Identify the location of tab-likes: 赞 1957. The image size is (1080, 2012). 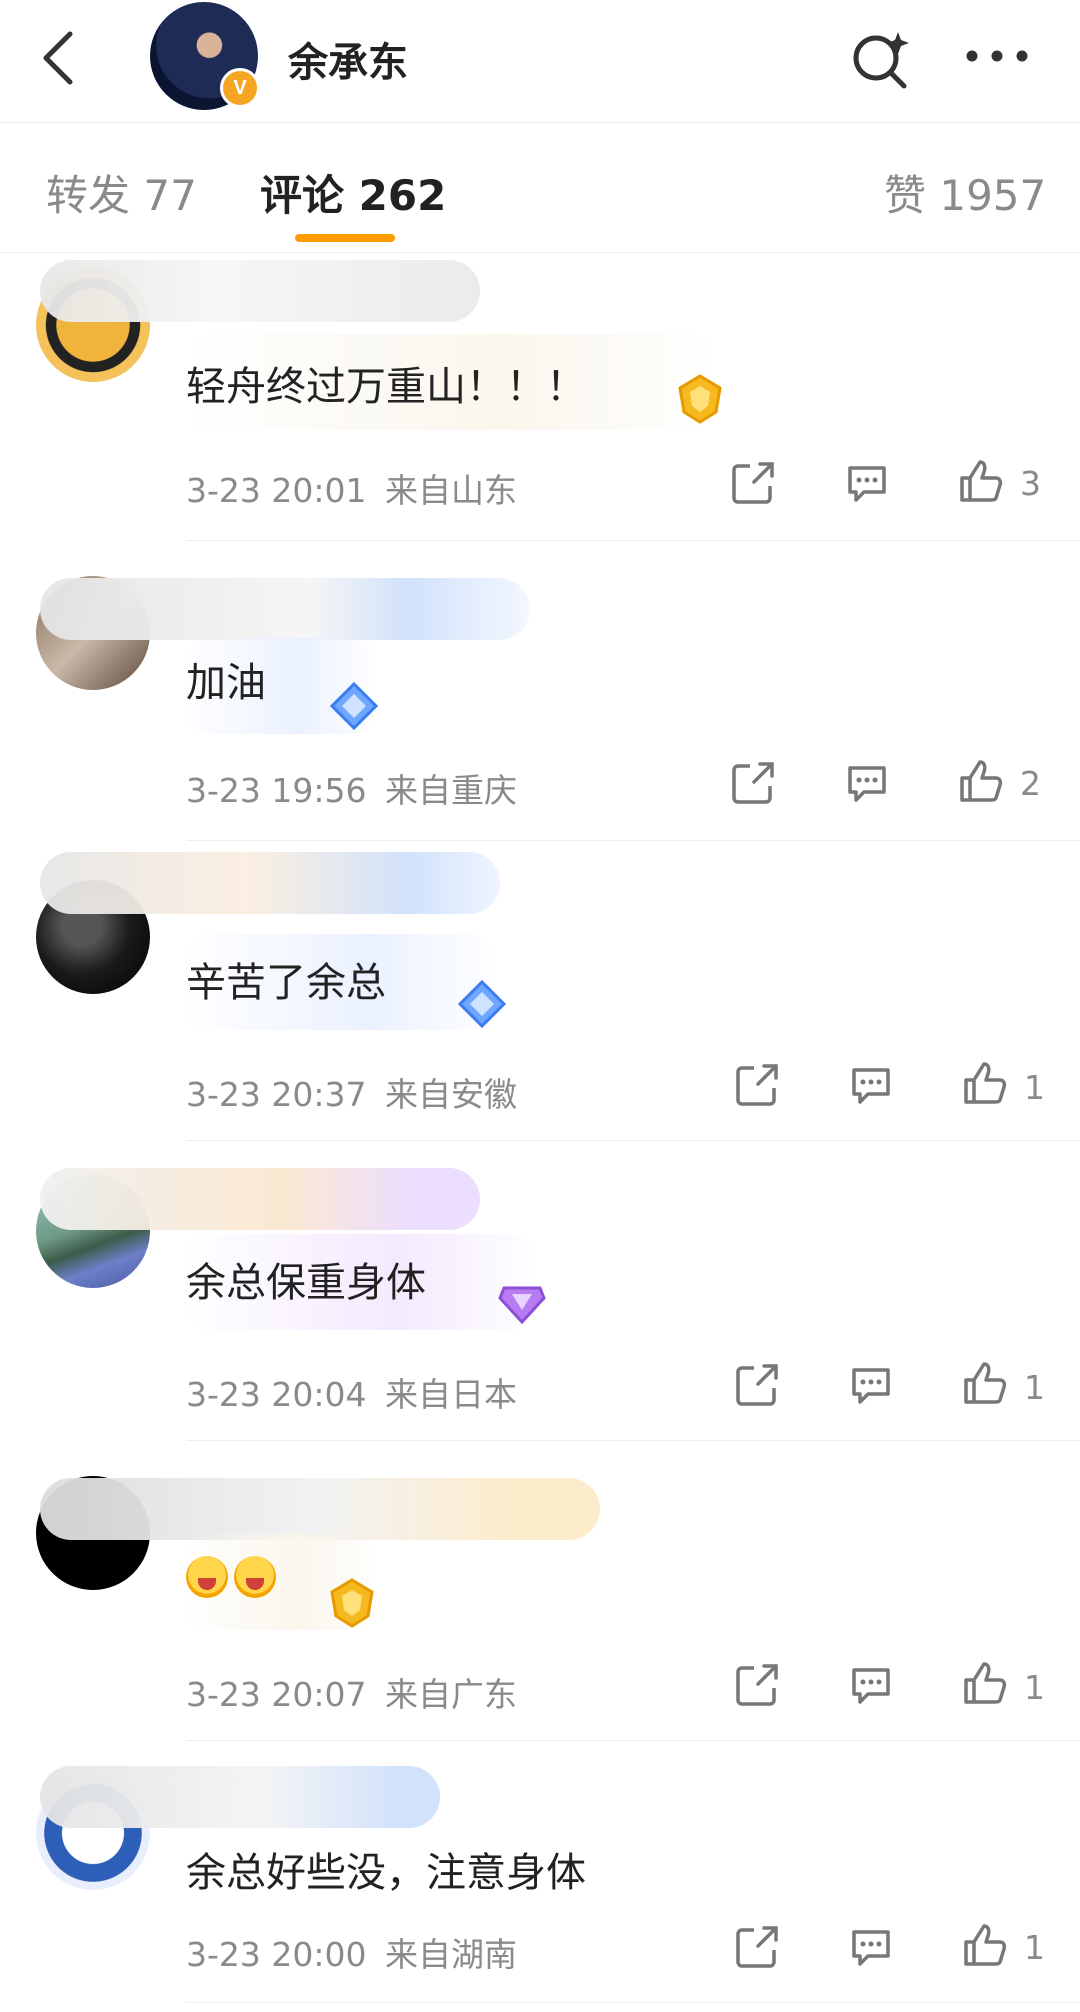
(965, 192).